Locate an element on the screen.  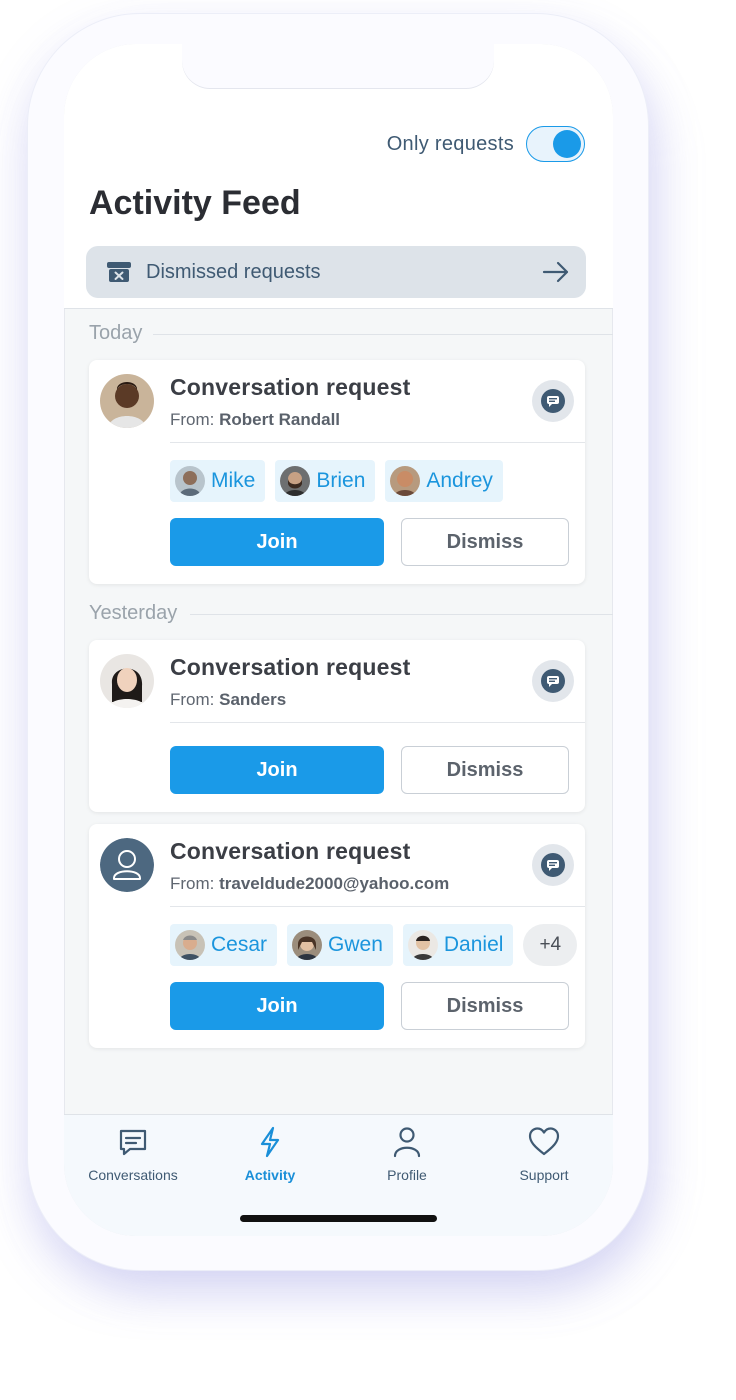
participant-chip: Gwen is located at coordinates (340, 945).